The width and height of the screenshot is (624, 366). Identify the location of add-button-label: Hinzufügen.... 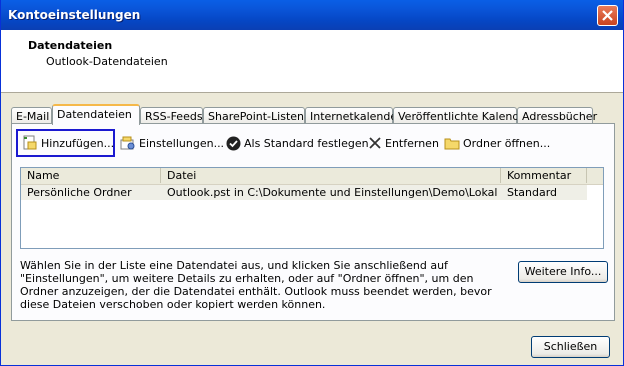
(78, 143).